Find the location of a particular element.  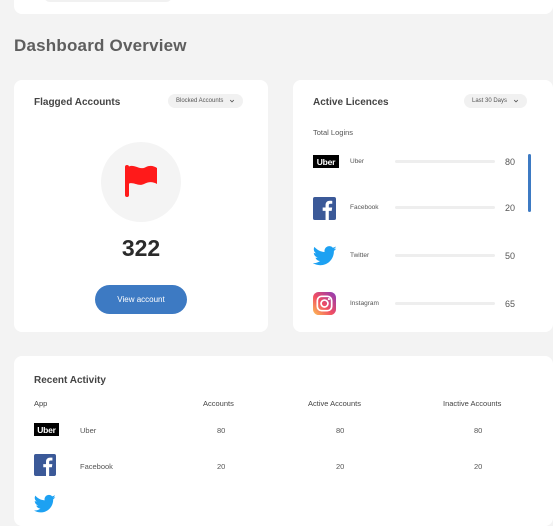

licence-row-uber: Uber Uber 80 is located at coordinates (418, 161).